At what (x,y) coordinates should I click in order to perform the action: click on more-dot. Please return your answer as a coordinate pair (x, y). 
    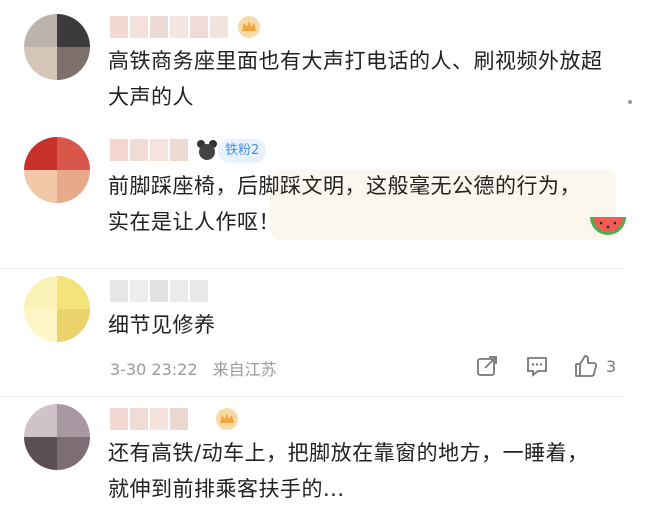
    Looking at the image, I should click on (630, 102).